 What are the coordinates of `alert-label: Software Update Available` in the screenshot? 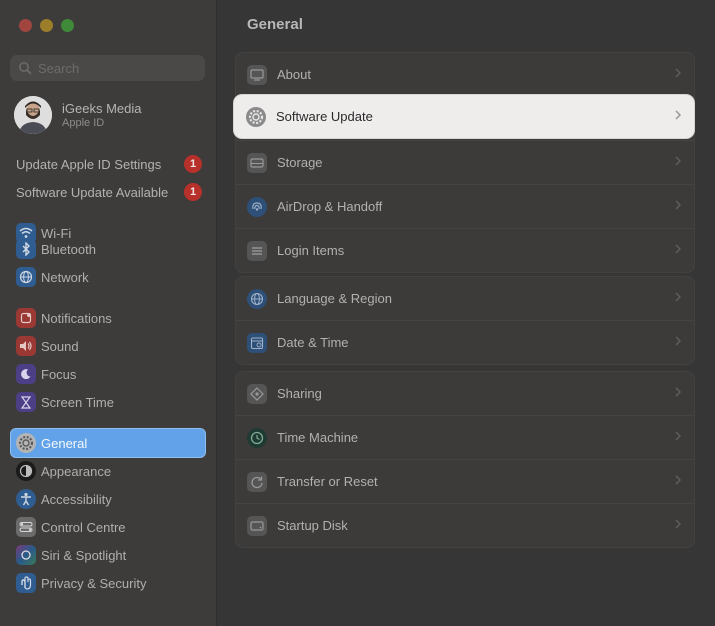 It's located at (92, 192).